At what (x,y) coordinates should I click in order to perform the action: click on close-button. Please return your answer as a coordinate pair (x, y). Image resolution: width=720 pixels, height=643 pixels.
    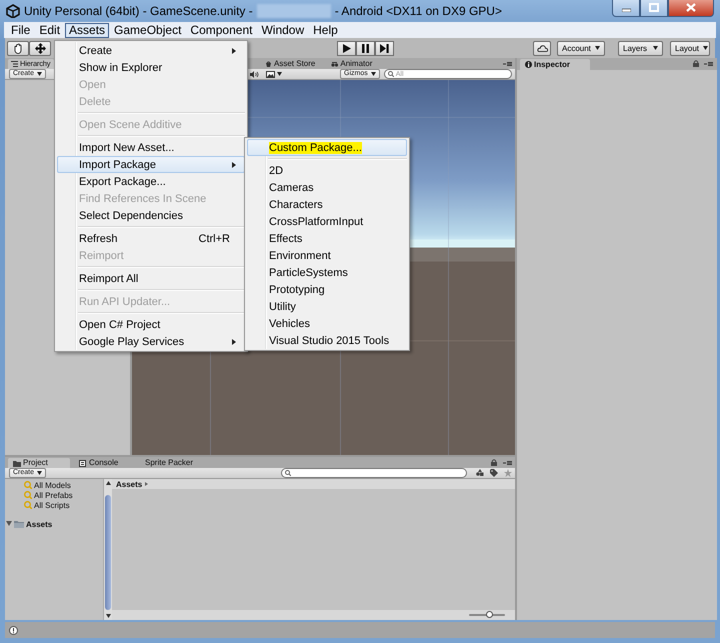
    Looking at the image, I should click on (691, 8).